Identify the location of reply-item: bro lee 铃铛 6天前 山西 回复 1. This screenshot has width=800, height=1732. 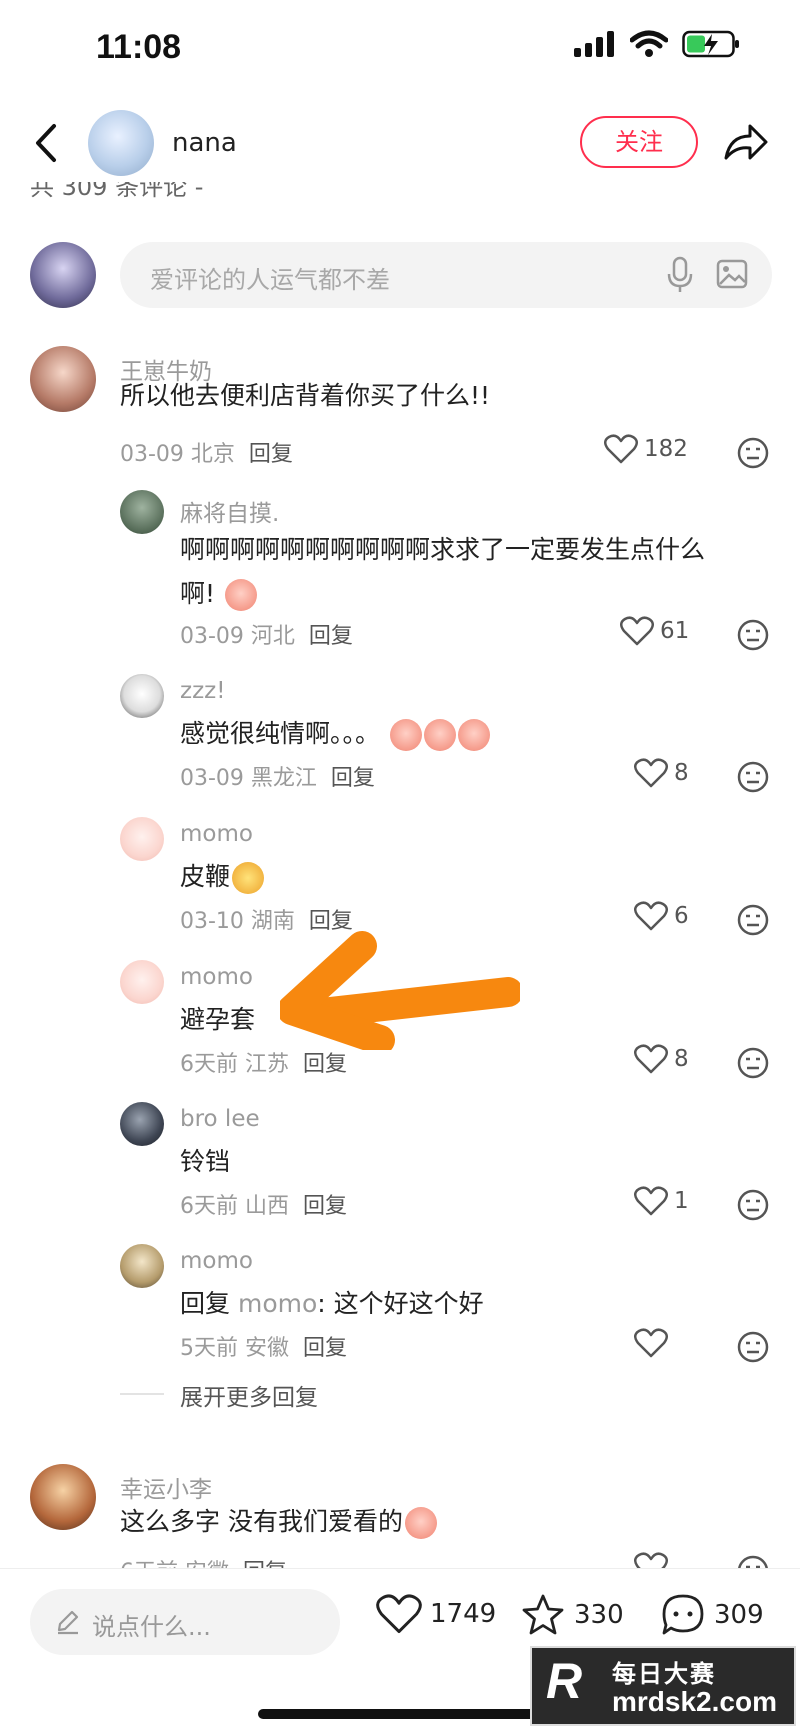
(400, 1165).